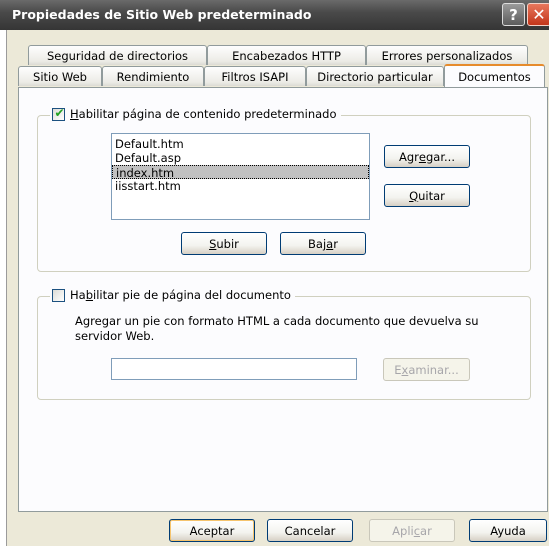 Image resolution: width=549 pixels, height=546 pixels. I want to click on tab-documentos: Documentos, so click(494, 75).